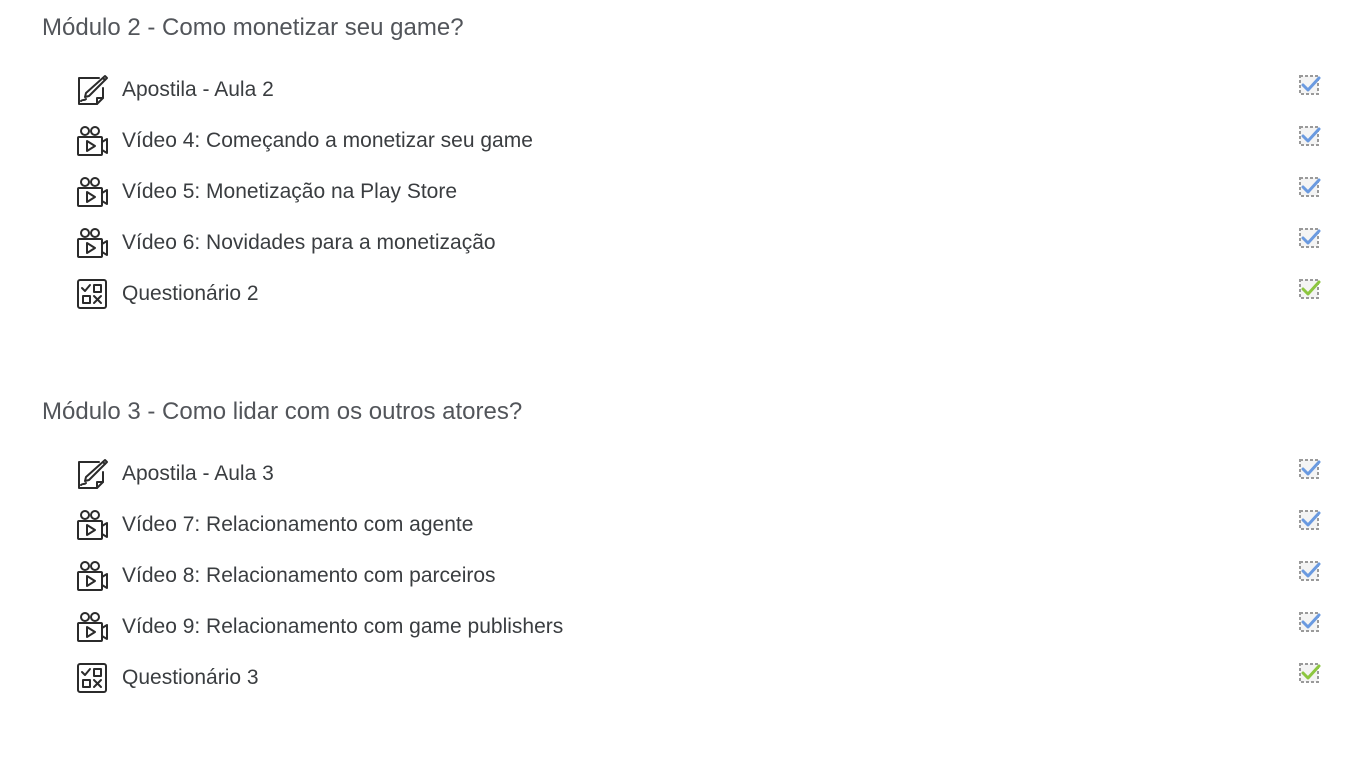 This screenshot has width=1357, height=757. Describe the element at coordinates (678, 678) in the screenshot. I see `activity-questionario-3: Questionário 3` at that location.